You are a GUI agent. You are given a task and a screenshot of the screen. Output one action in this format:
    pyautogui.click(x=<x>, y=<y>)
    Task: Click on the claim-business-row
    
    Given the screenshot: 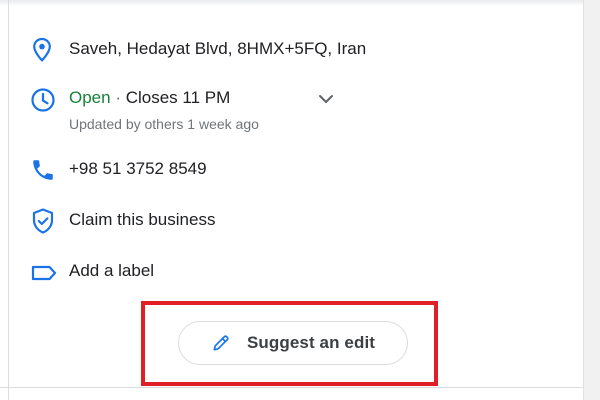 What is the action you would take?
    pyautogui.click(x=48, y=221)
    